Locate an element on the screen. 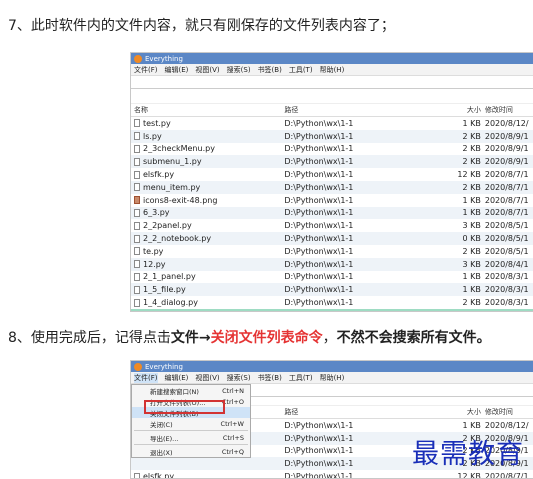 The width and height of the screenshot is (533, 479). file-name: 2_1_panel.py is located at coordinates (169, 277).